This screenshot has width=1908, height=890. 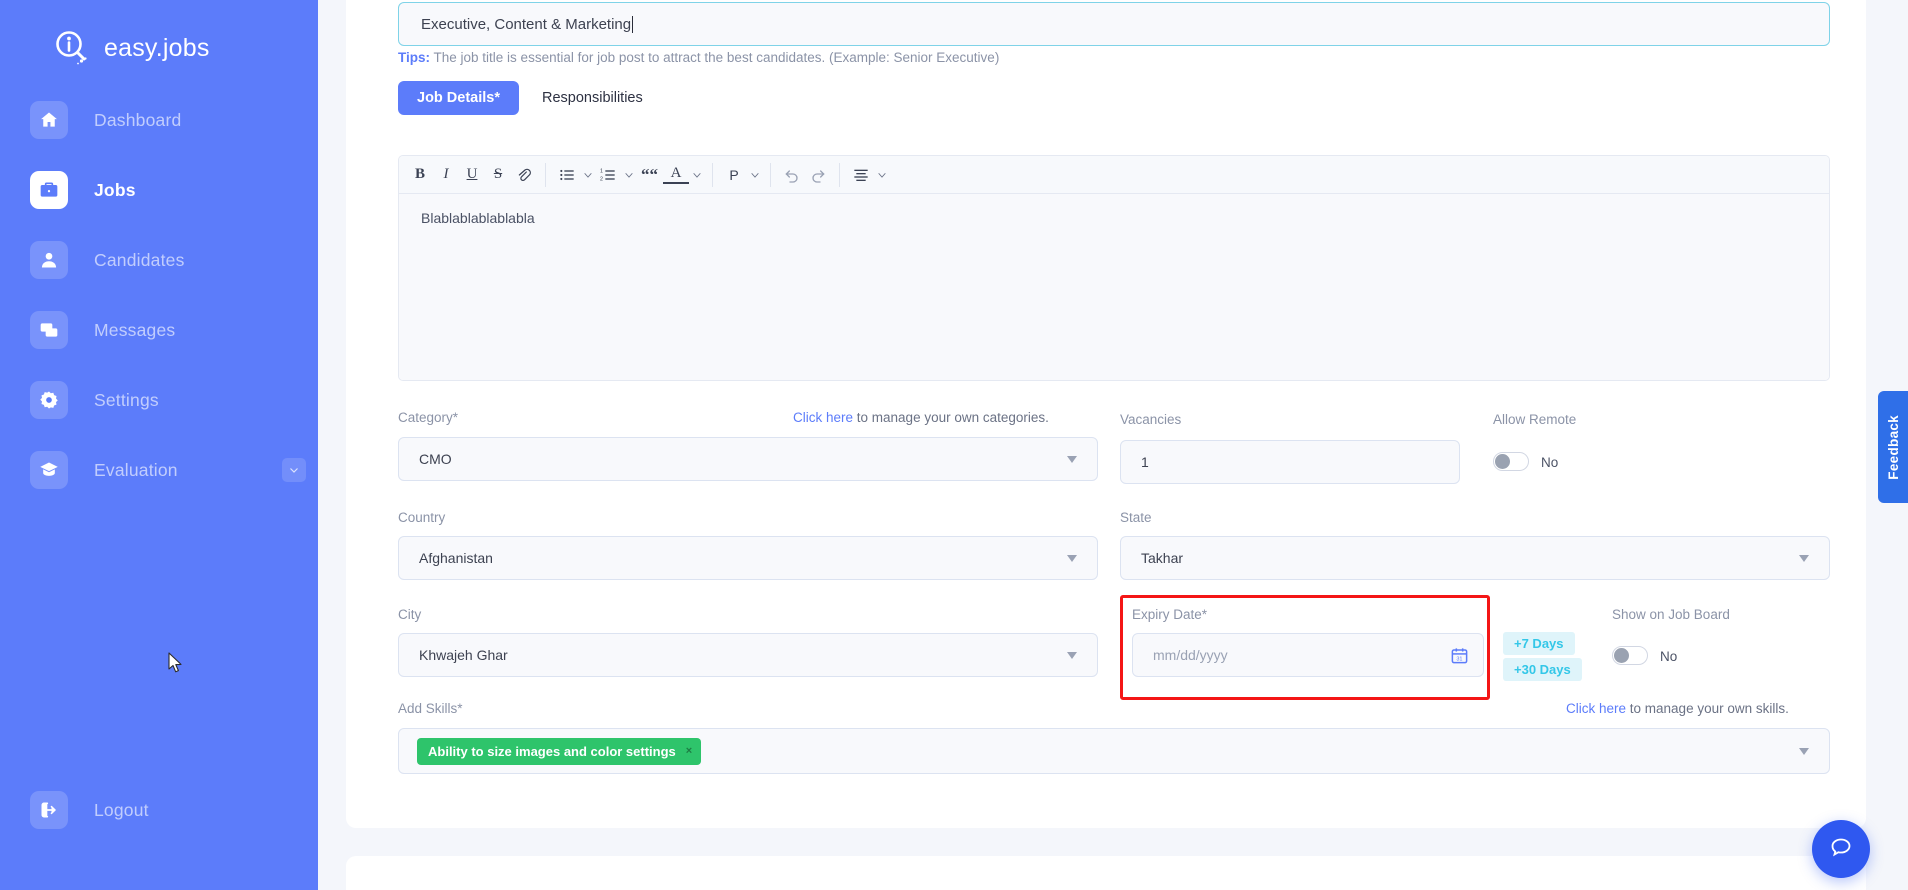 I want to click on sidebar-item-messages: Messages, so click(x=174, y=330).